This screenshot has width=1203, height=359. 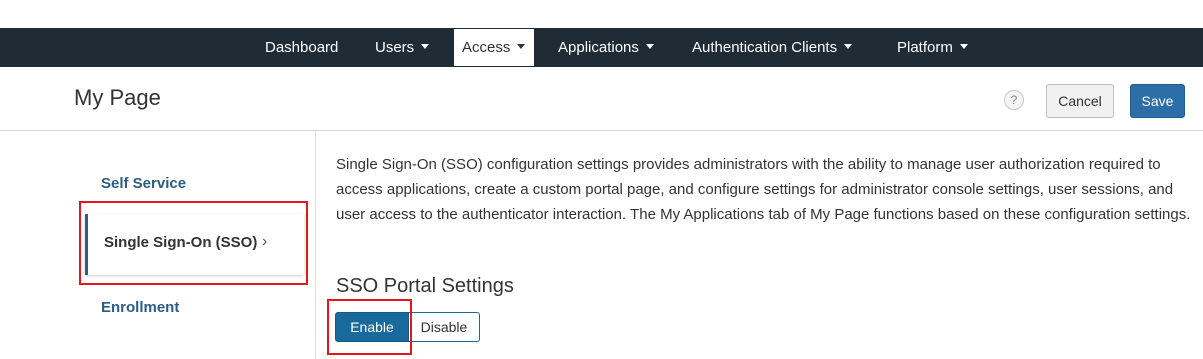 I want to click on nav-access: Access, so click(x=494, y=47).